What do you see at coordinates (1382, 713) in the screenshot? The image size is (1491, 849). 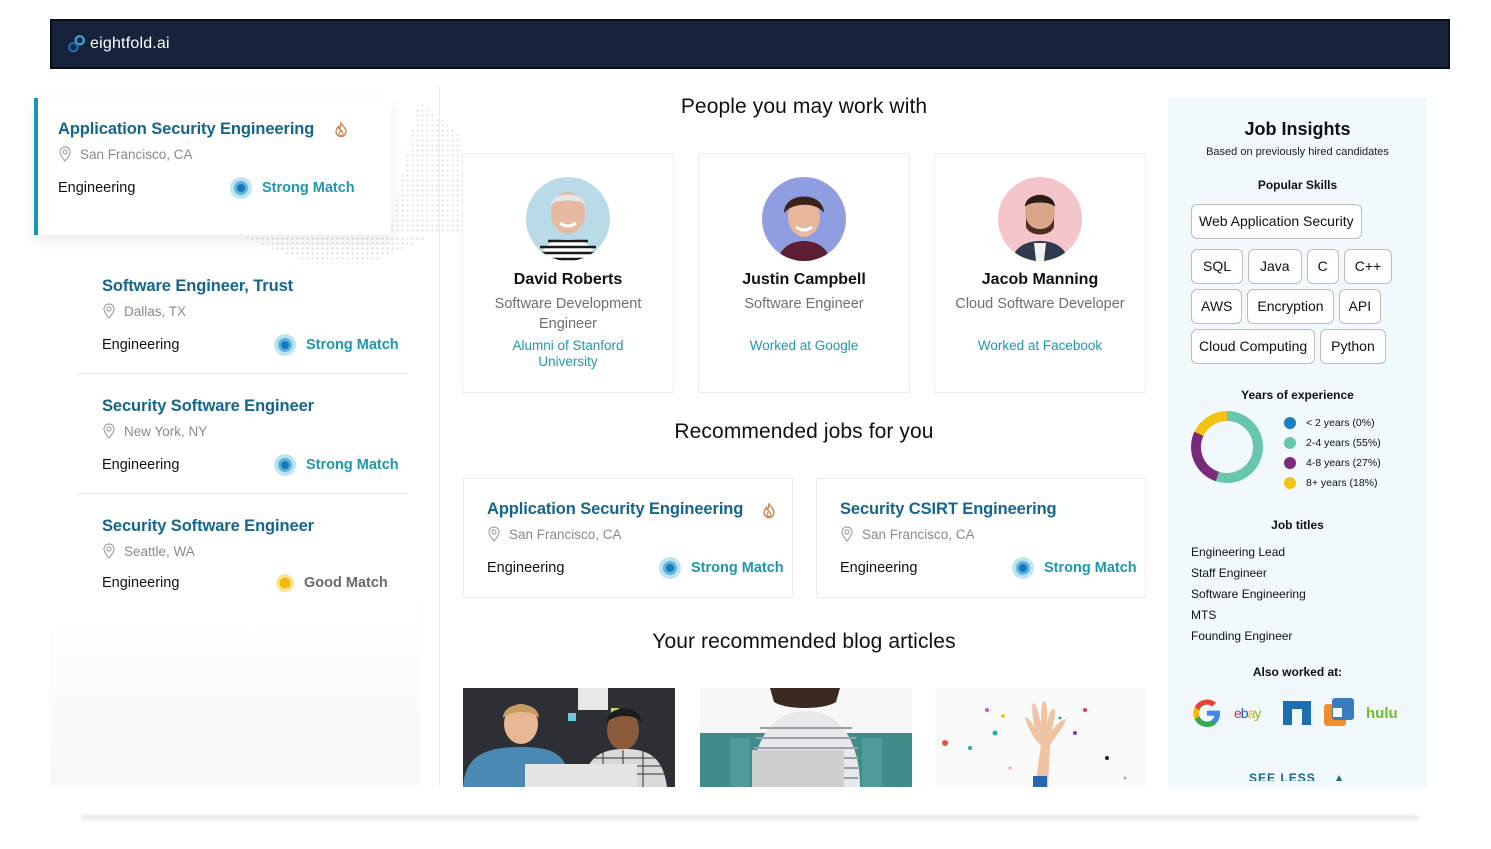 I see `svg-text: hulu` at bounding box center [1382, 713].